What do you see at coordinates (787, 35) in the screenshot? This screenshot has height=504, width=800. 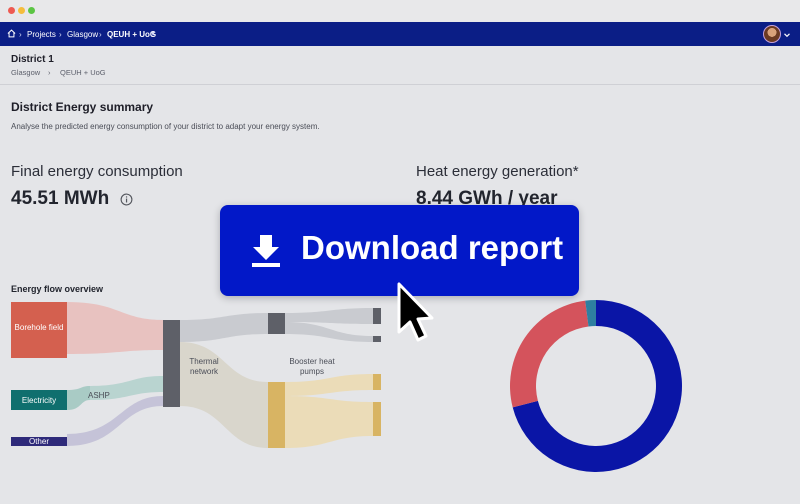 I see `chevron-down-icon` at bounding box center [787, 35].